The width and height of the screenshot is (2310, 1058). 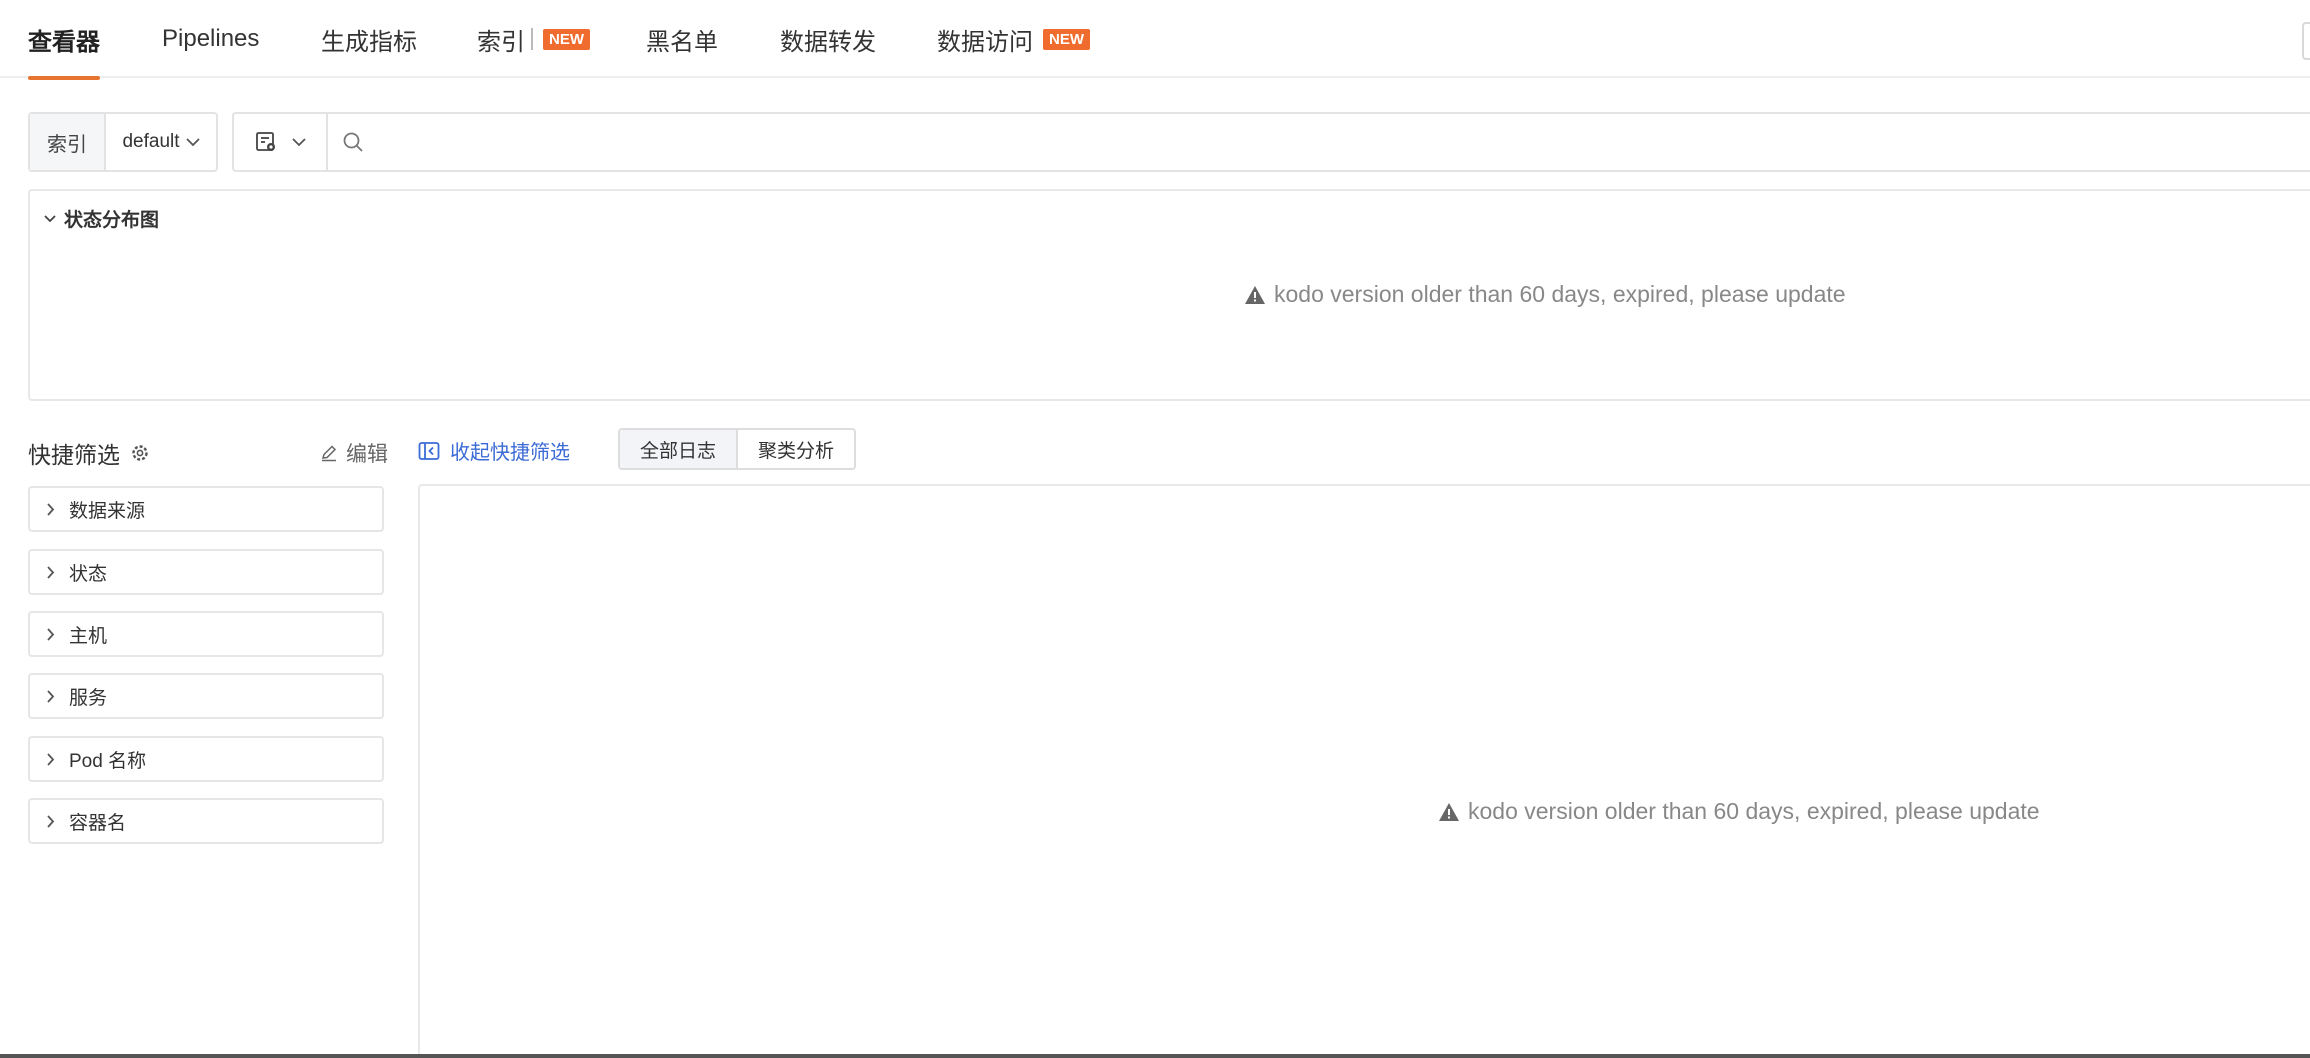 What do you see at coordinates (329, 453) in the screenshot?
I see `edit-icon` at bounding box center [329, 453].